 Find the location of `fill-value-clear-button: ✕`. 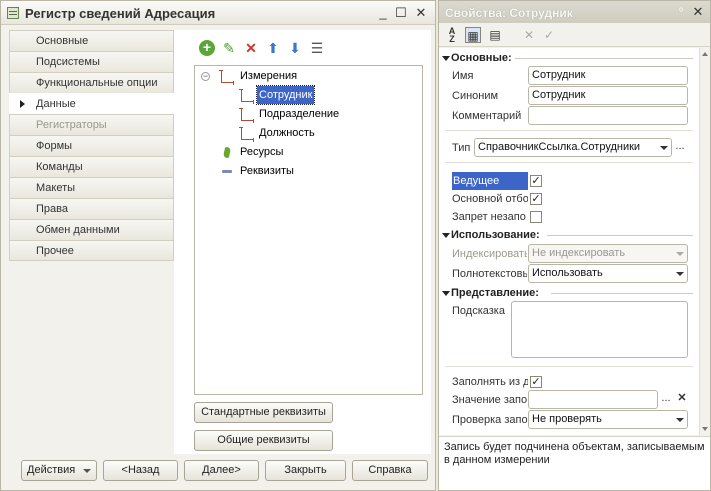

fill-value-clear-button: ✕ is located at coordinates (682, 399).